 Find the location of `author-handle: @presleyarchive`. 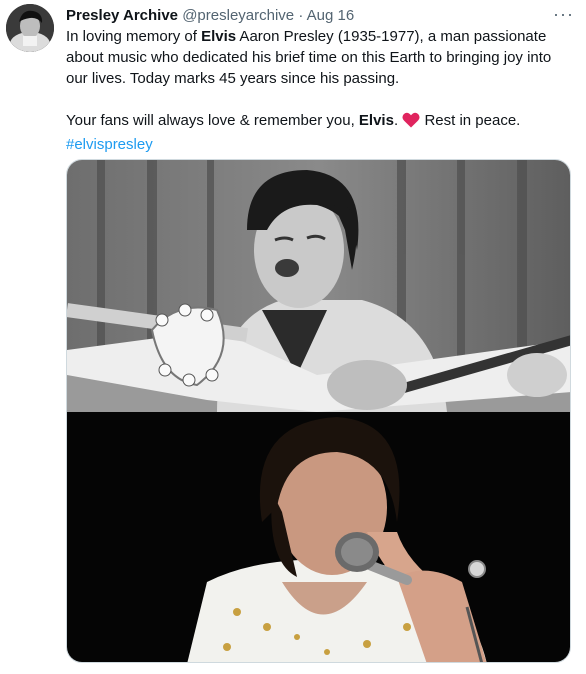

author-handle: @presleyarchive is located at coordinates (238, 15).